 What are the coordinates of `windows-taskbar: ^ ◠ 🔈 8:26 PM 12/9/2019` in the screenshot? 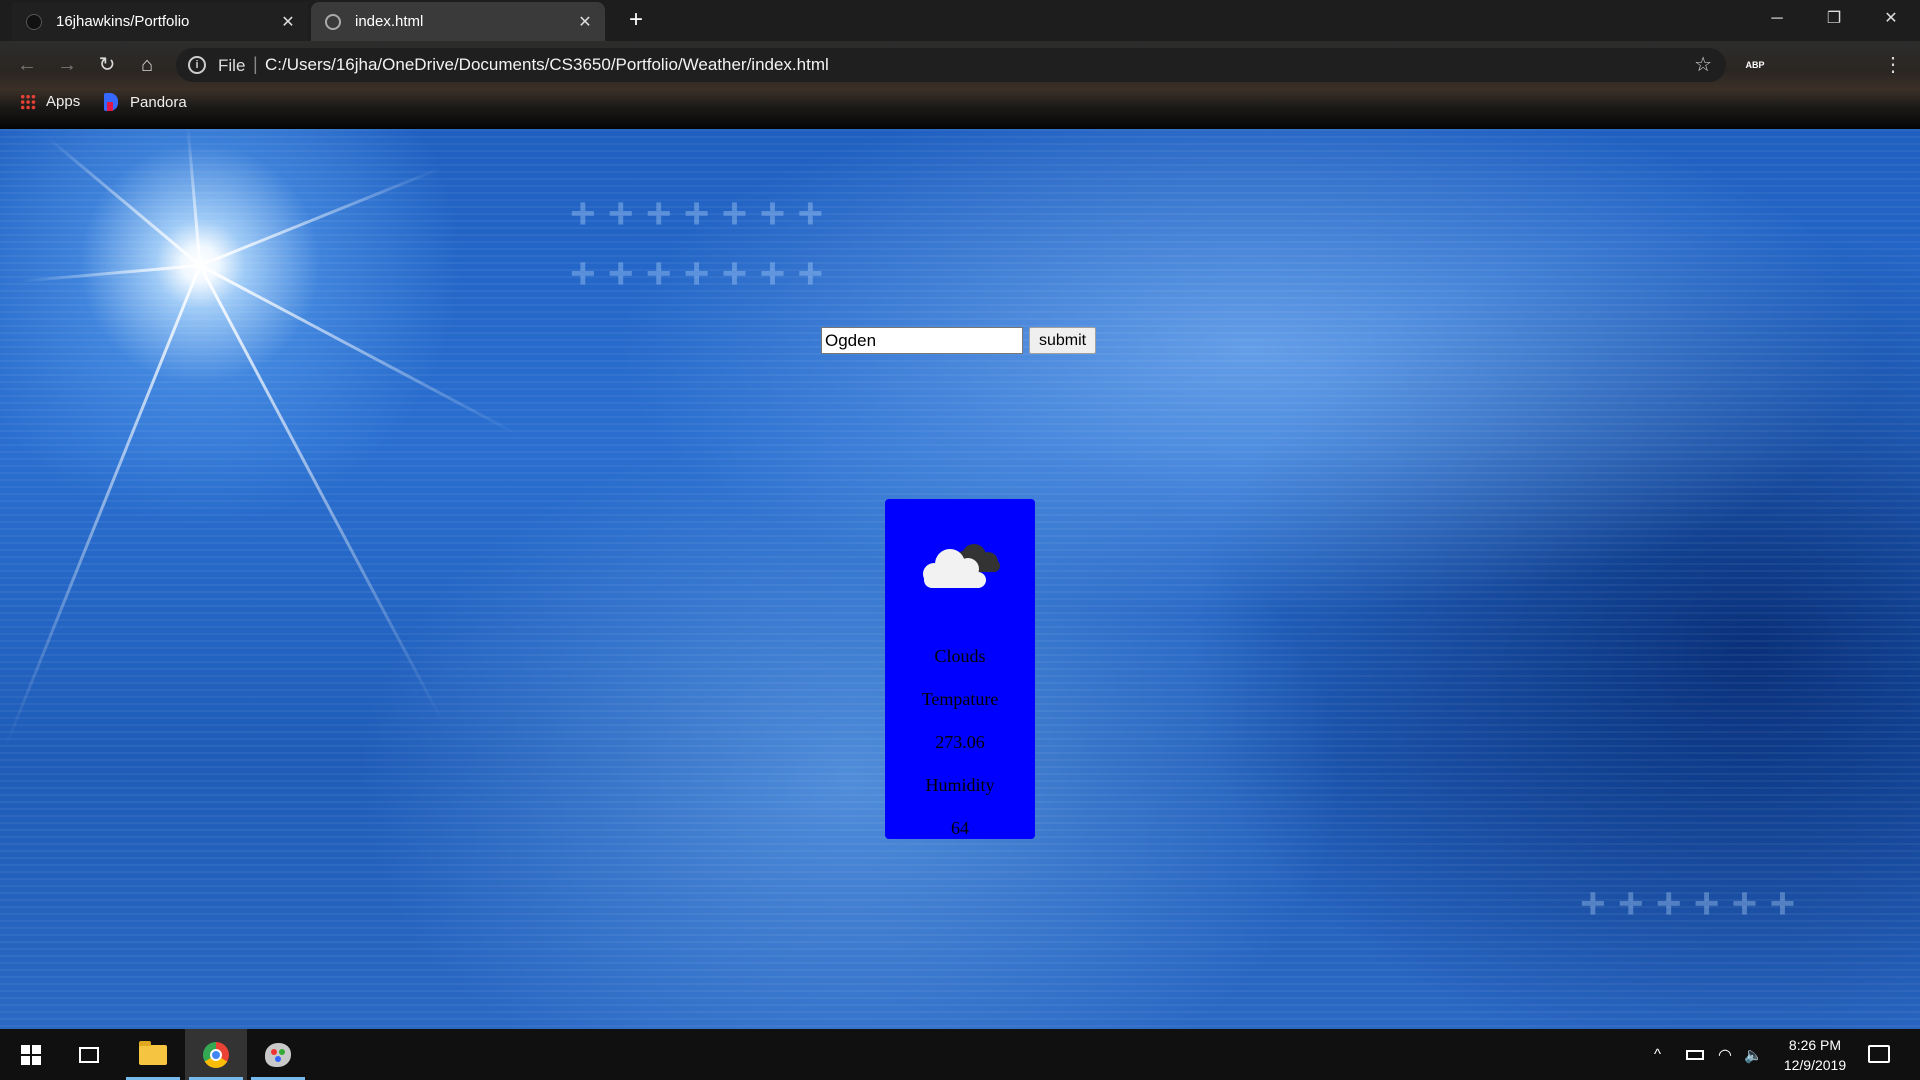 It's located at (960, 1054).